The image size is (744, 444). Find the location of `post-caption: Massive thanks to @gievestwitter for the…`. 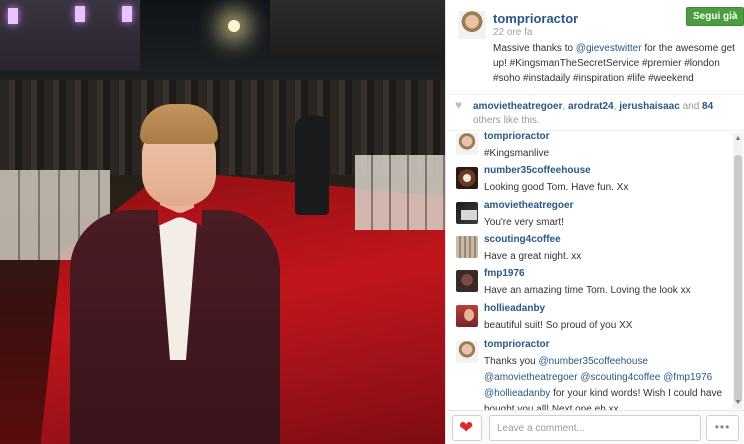

post-caption: Massive thanks to @gievestwitter for the… is located at coordinates (616, 63).